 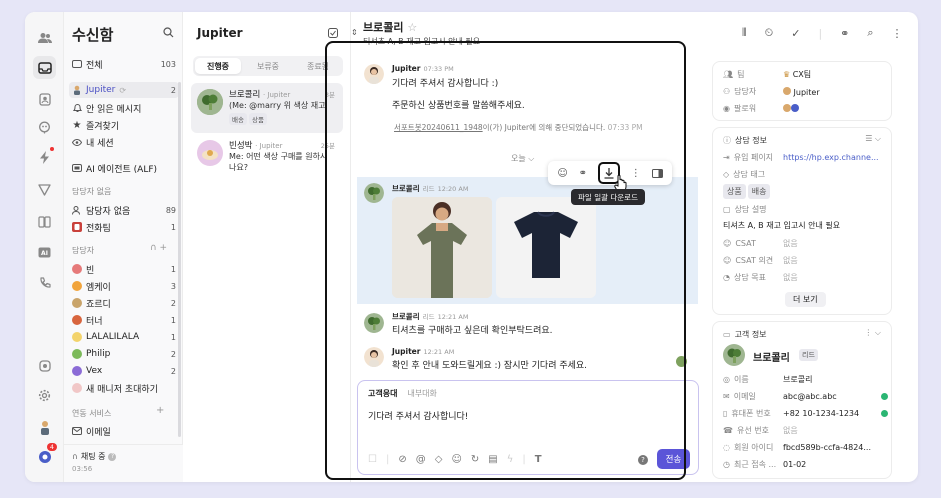 I want to click on sidebar-item-label: 터너, so click(x=94, y=321).